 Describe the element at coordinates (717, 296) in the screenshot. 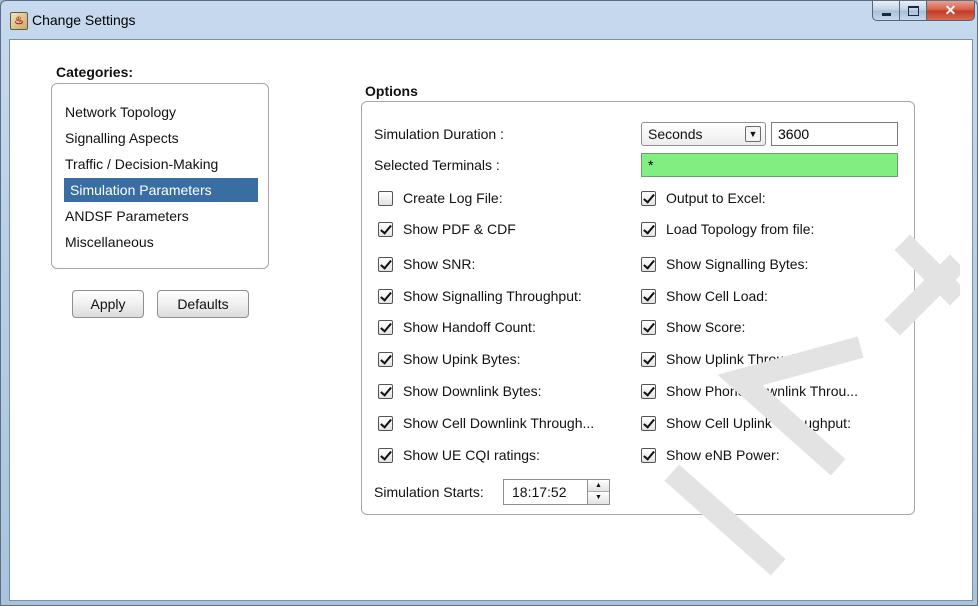

I see `checkbox-label: Show Cell Load:` at that location.